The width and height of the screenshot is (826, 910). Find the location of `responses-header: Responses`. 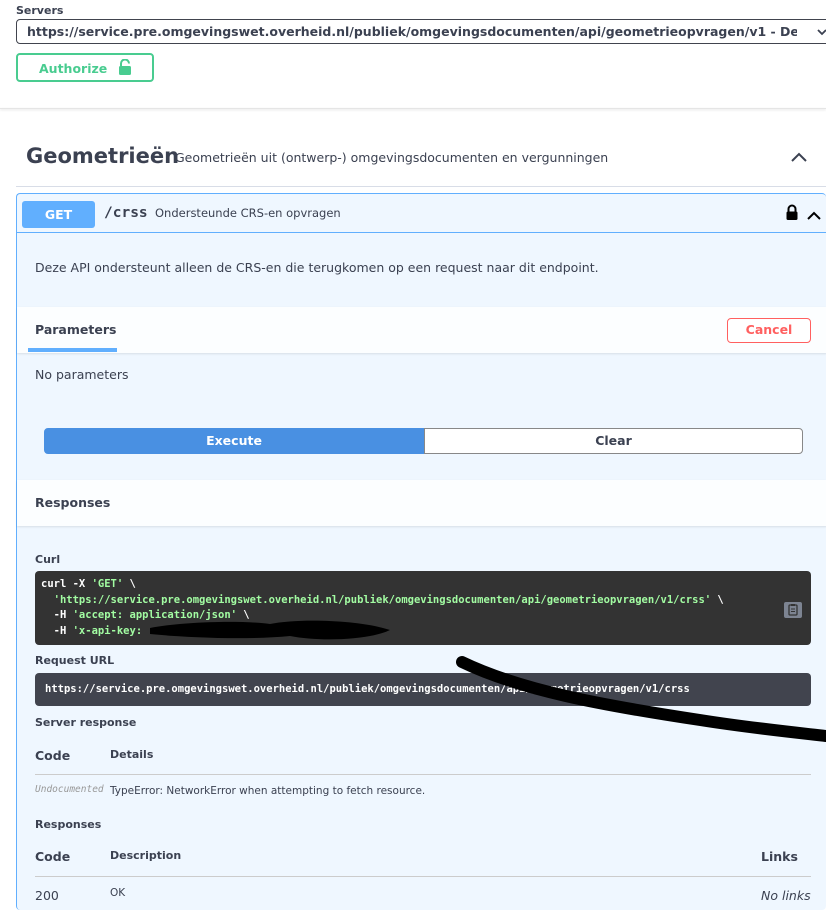

responses-header: Responses is located at coordinates (421, 503).